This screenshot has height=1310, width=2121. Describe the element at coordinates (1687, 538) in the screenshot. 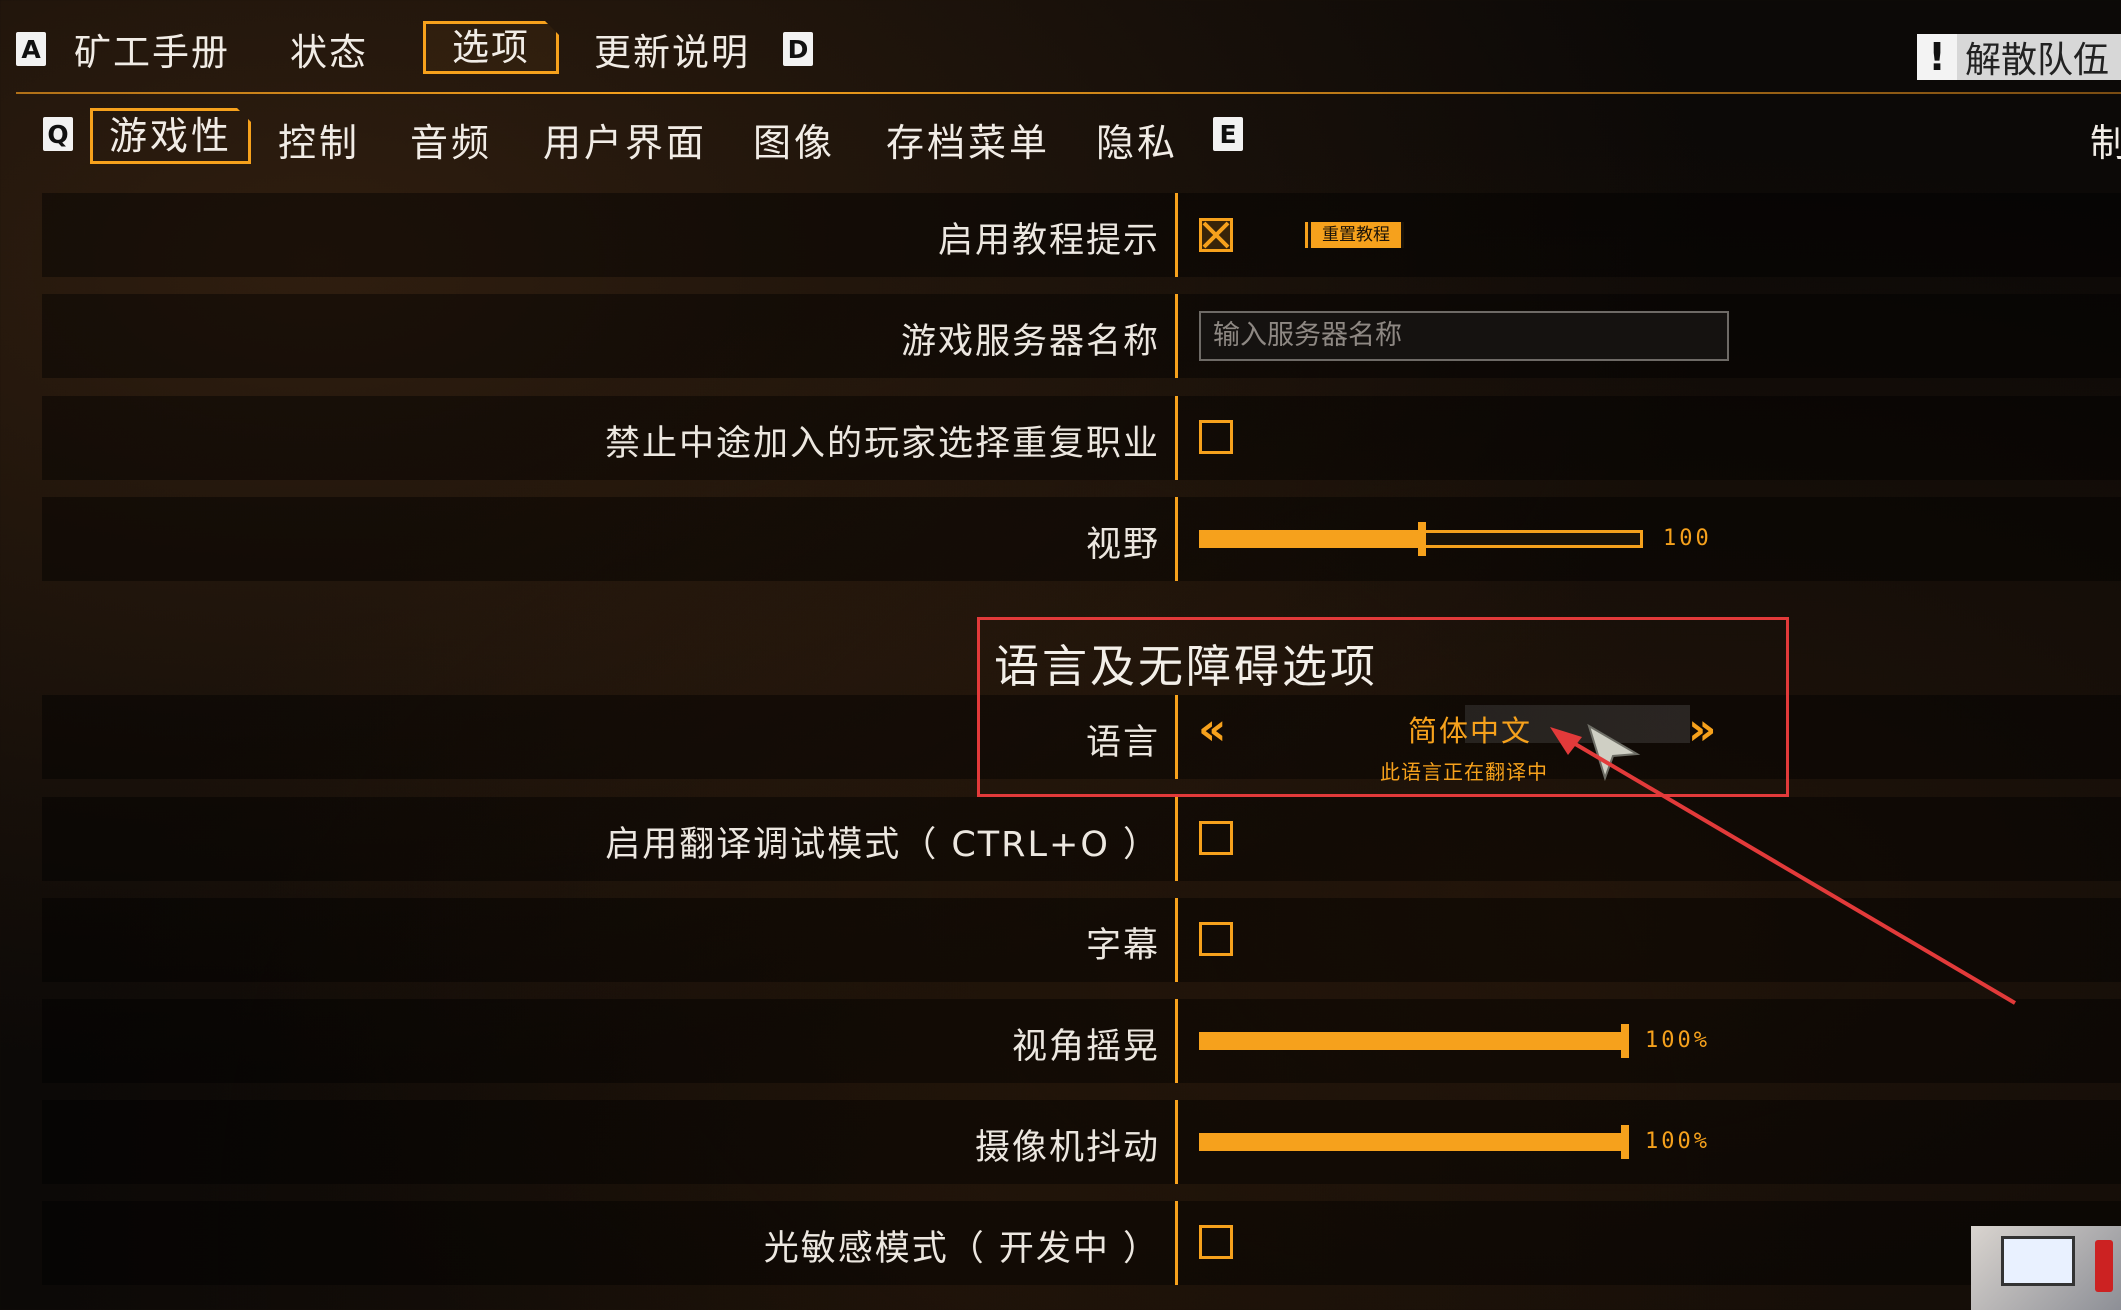

I see `fov-value: 100` at that location.